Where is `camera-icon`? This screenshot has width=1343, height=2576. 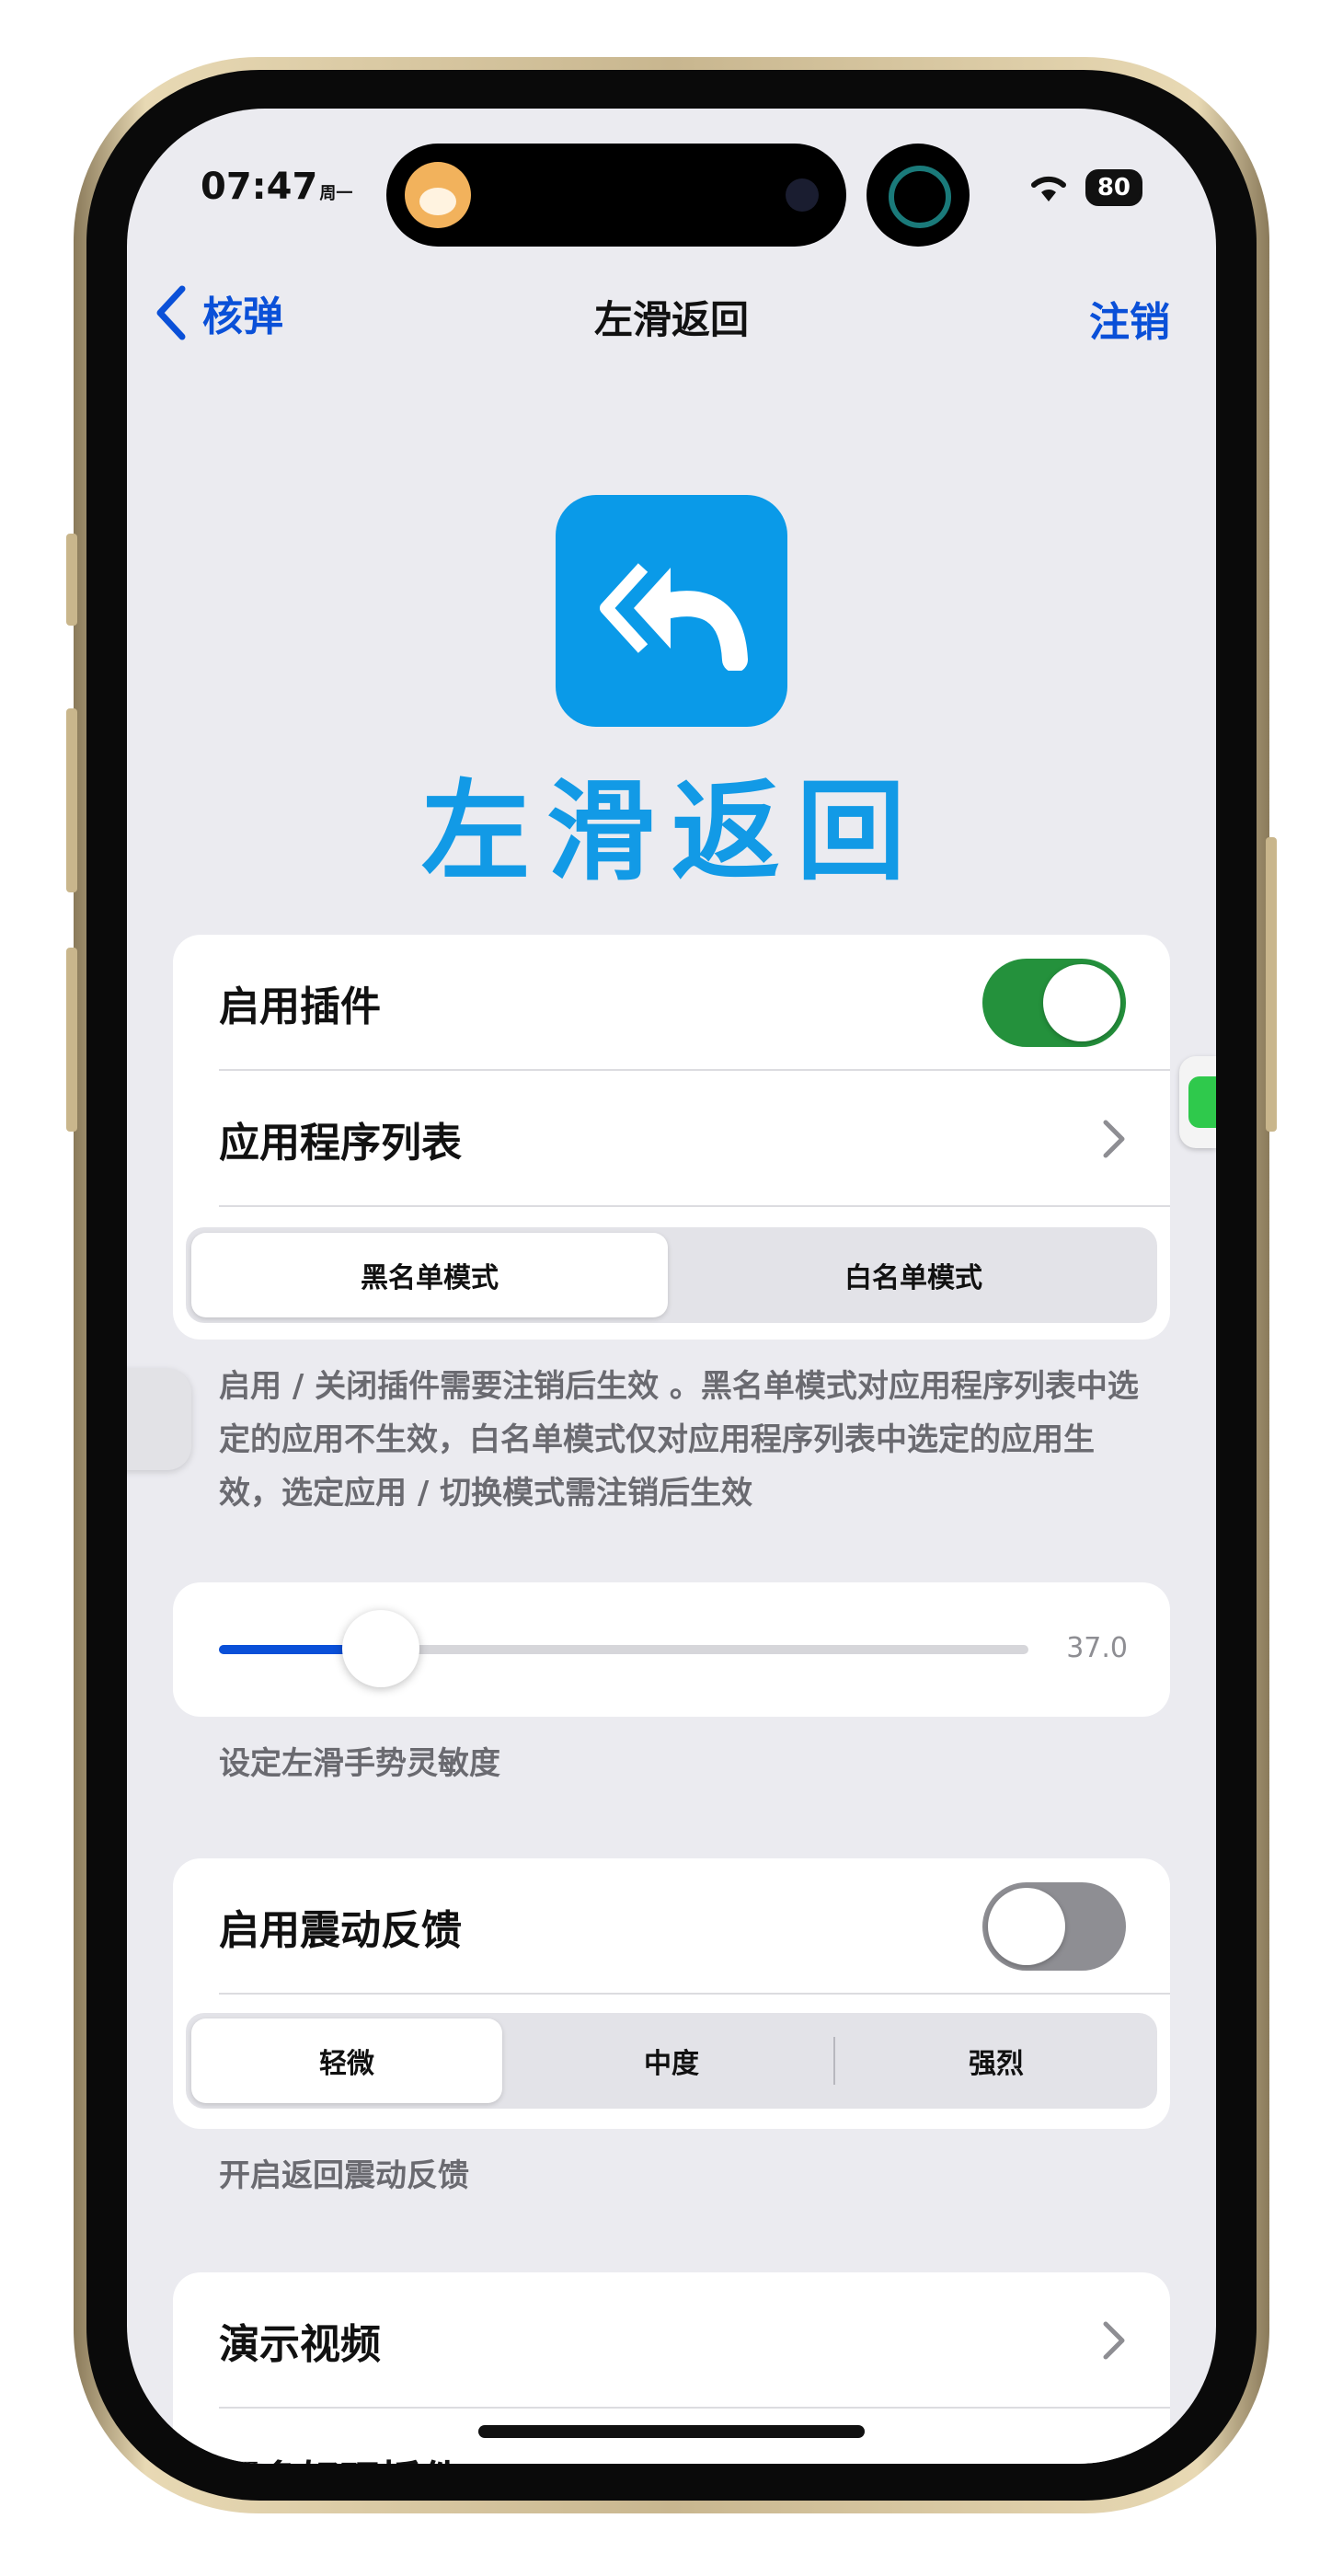 camera-icon is located at coordinates (802, 195).